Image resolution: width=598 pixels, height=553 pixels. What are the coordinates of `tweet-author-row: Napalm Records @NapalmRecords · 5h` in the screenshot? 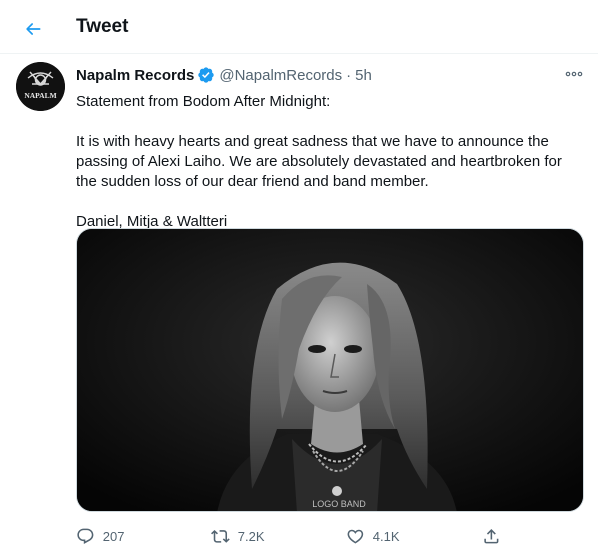 It's located at (224, 75).